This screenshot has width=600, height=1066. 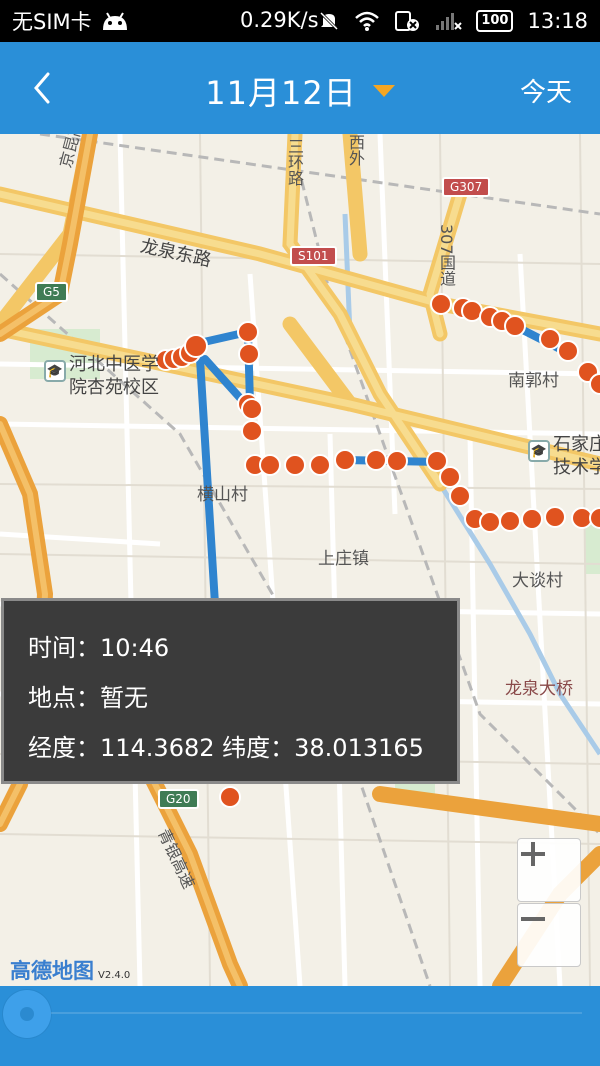 I want to click on network-speed: 0.29K/s, so click(x=279, y=20).